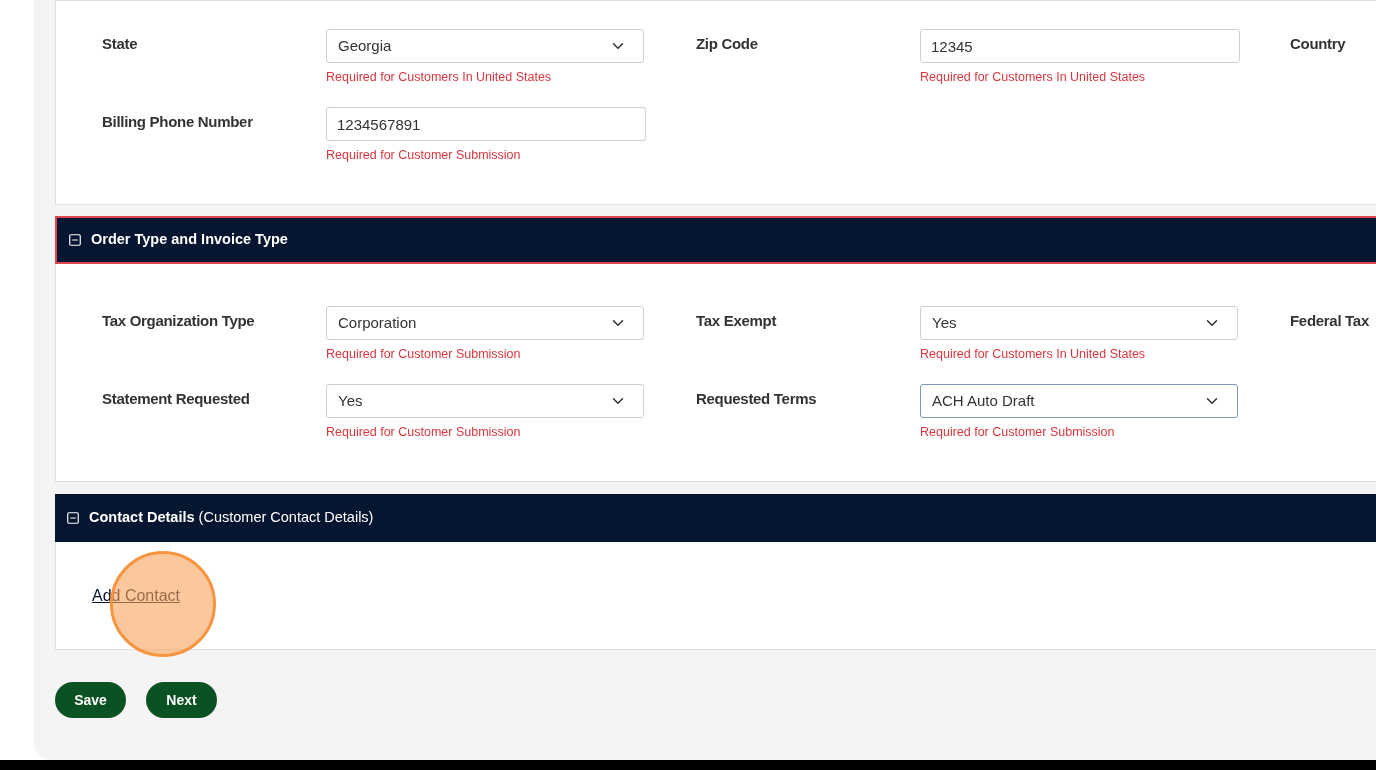 The width and height of the screenshot is (1376, 770). I want to click on field-label: Requested Terms, so click(756, 398).